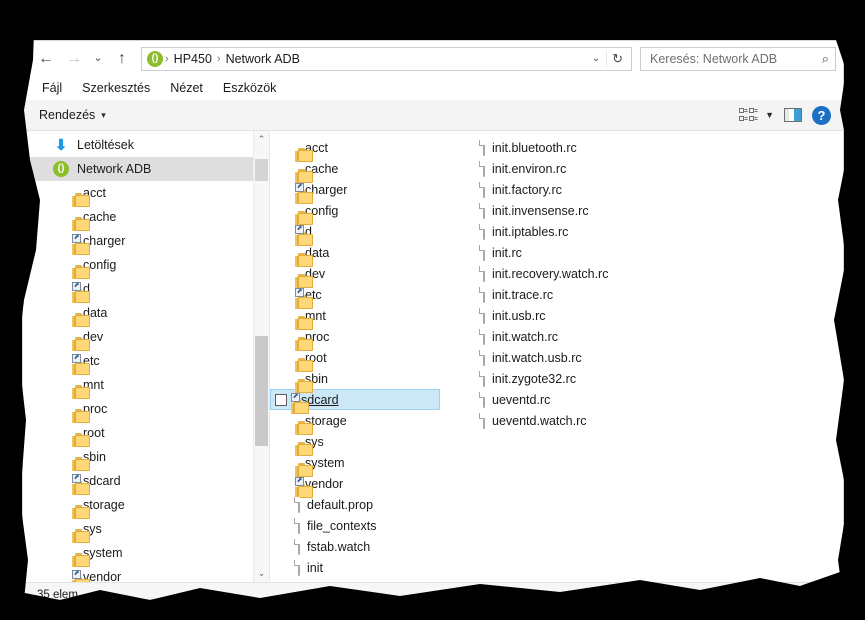  Describe the element at coordinates (98, 59) in the screenshot. I see `recent-locations-button: ⌄` at that location.